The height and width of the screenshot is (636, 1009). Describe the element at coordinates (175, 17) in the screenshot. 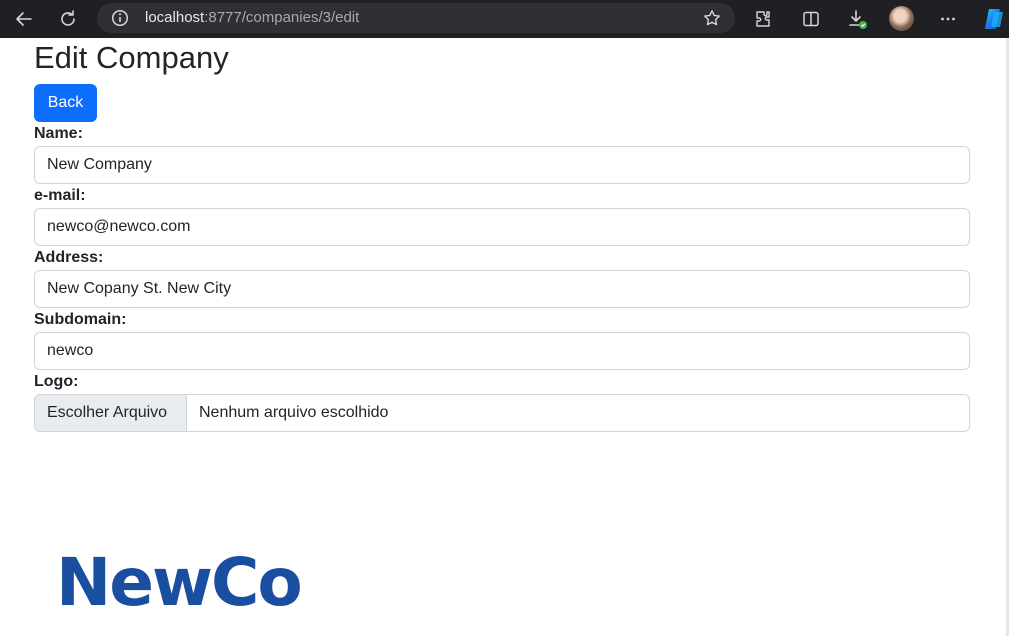

I see `url-host: localhost` at that location.